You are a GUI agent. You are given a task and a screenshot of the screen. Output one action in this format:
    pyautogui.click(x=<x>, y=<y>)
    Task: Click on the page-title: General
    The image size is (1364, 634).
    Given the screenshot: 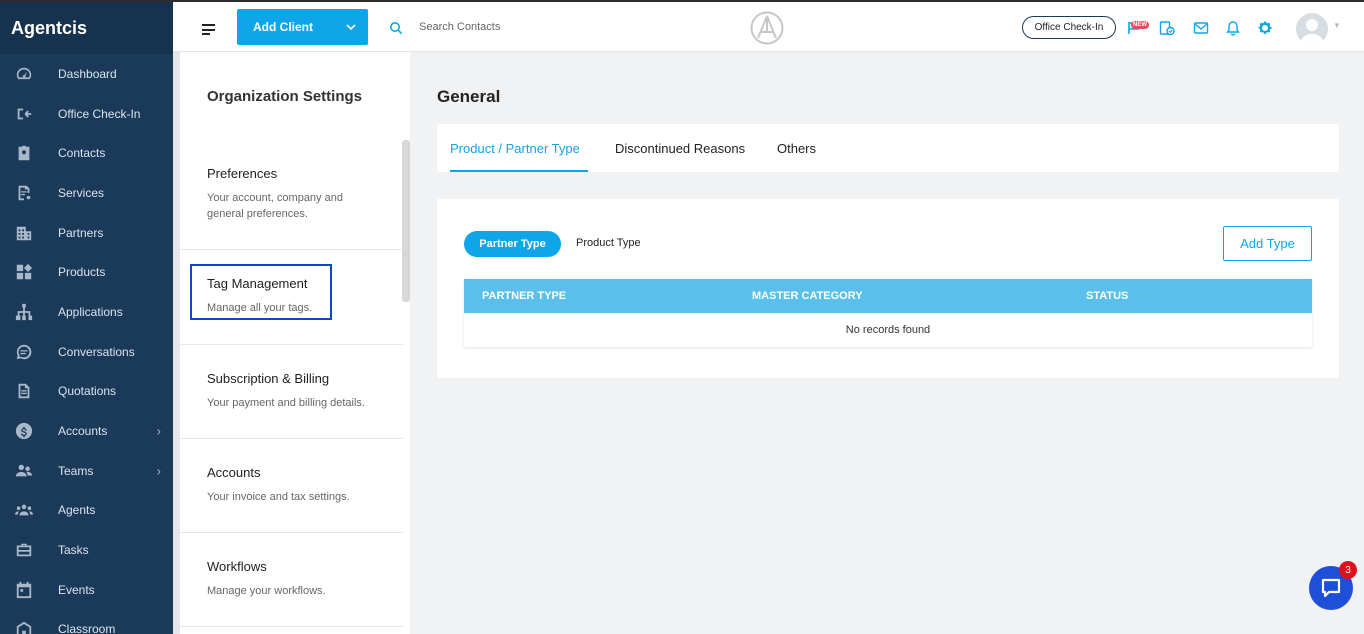 What is the action you would take?
    pyautogui.click(x=469, y=96)
    